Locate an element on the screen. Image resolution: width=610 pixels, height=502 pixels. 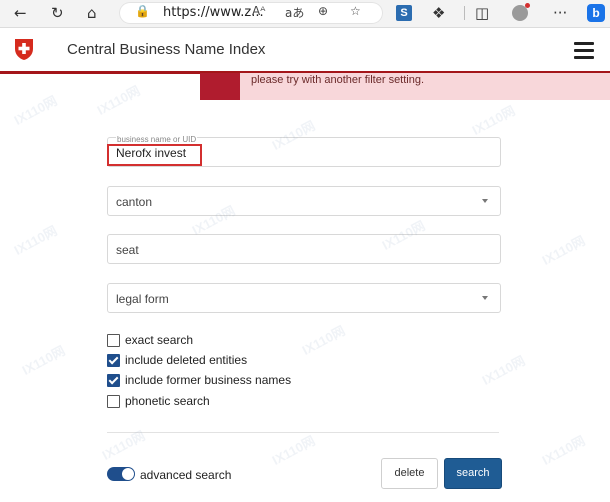
exact-search-checkbox is located at coordinates (113, 340).